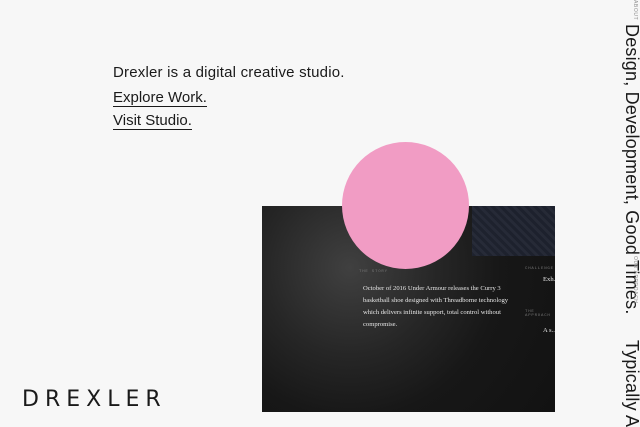 This screenshot has width=640, height=427. I want to click on about-section-label: ABOUT, so click(635, 10).